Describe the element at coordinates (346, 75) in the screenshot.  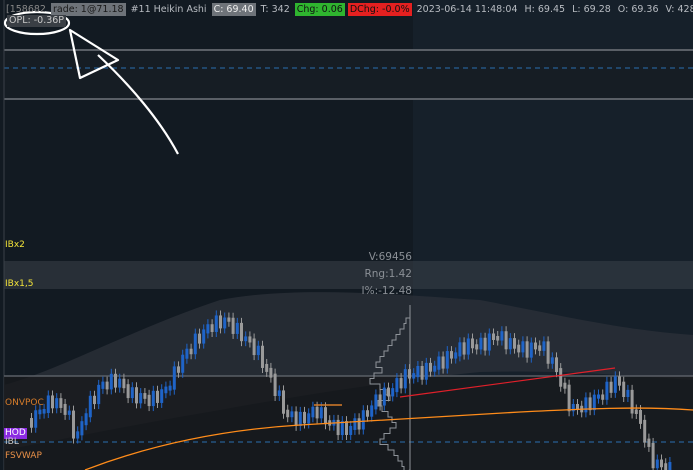
I see `top-band` at that location.